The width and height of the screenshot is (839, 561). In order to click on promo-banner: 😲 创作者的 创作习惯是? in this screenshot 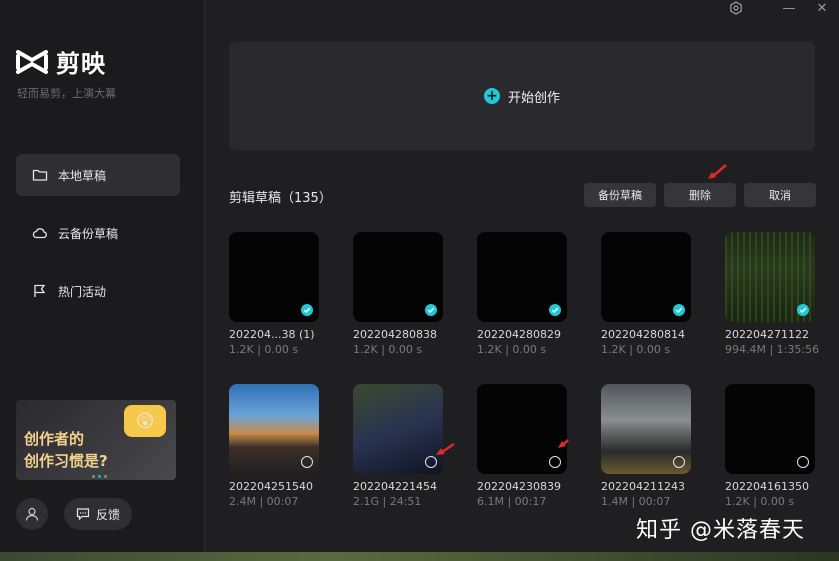, I will do `click(96, 440)`.